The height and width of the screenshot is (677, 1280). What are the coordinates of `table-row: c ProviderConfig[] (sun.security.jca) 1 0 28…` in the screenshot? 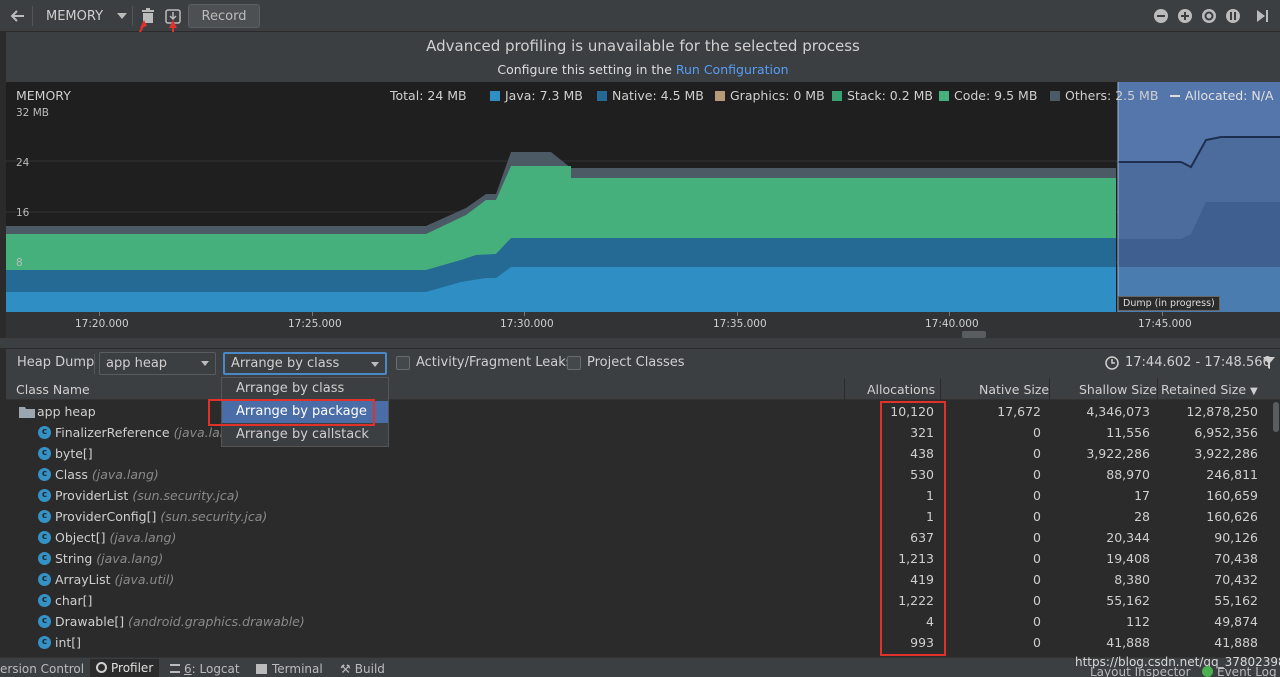 It's located at (637, 516).